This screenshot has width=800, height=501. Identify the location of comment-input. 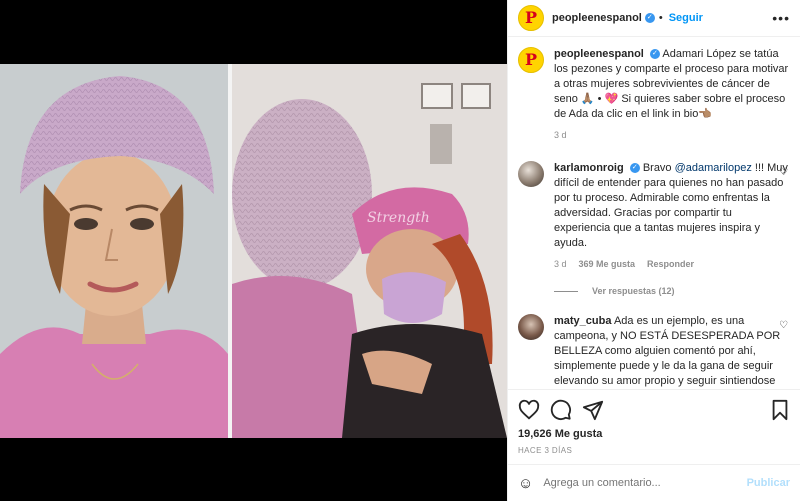
(633, 483).